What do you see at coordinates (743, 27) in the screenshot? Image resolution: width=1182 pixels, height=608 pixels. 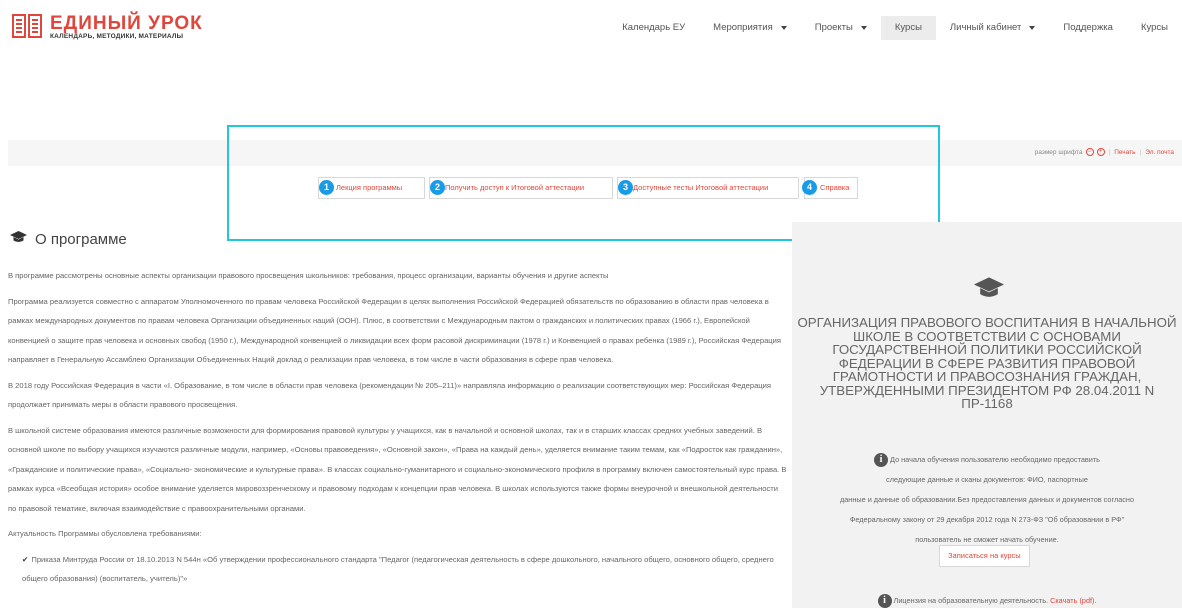 I see `nav-events-label: Мероприятия` at bounding box center [743, 27].